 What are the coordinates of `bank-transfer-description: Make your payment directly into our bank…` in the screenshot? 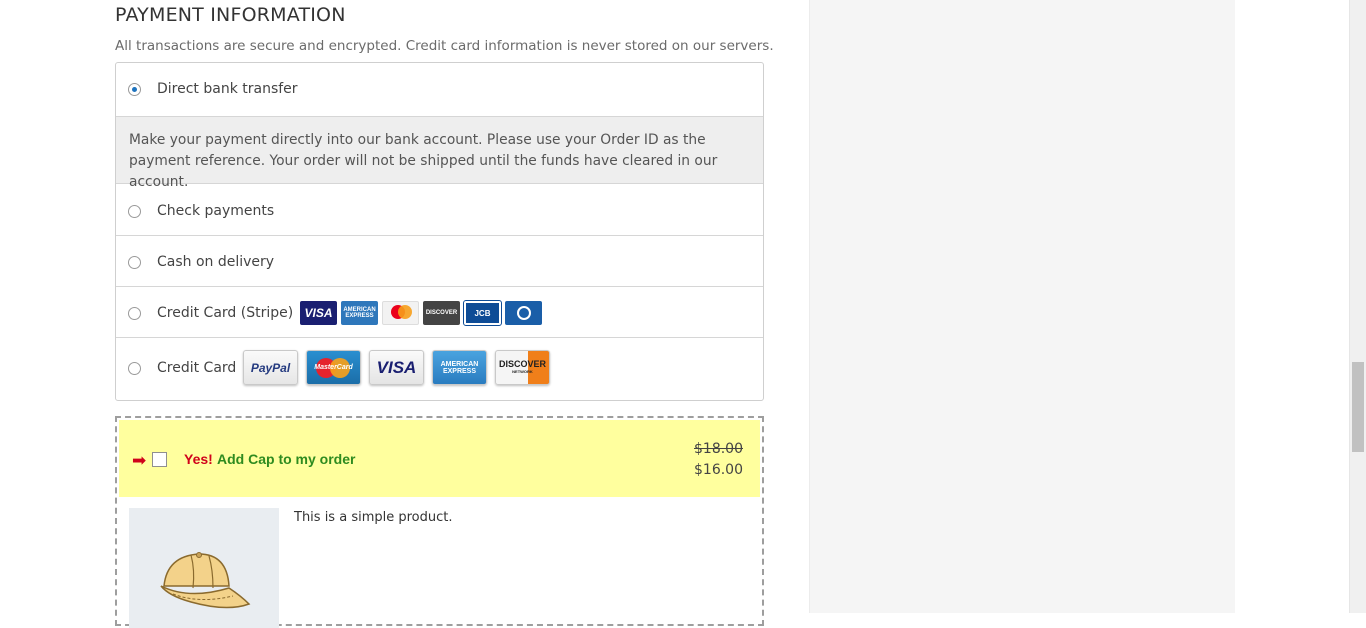 It's located at (439, 153).